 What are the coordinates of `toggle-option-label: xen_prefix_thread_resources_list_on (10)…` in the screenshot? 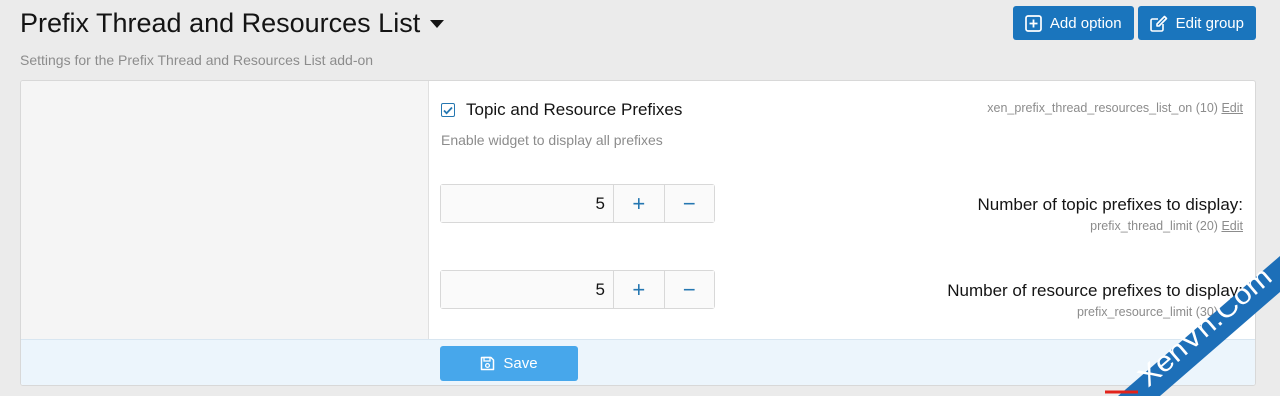 It's located at (1115, 106).